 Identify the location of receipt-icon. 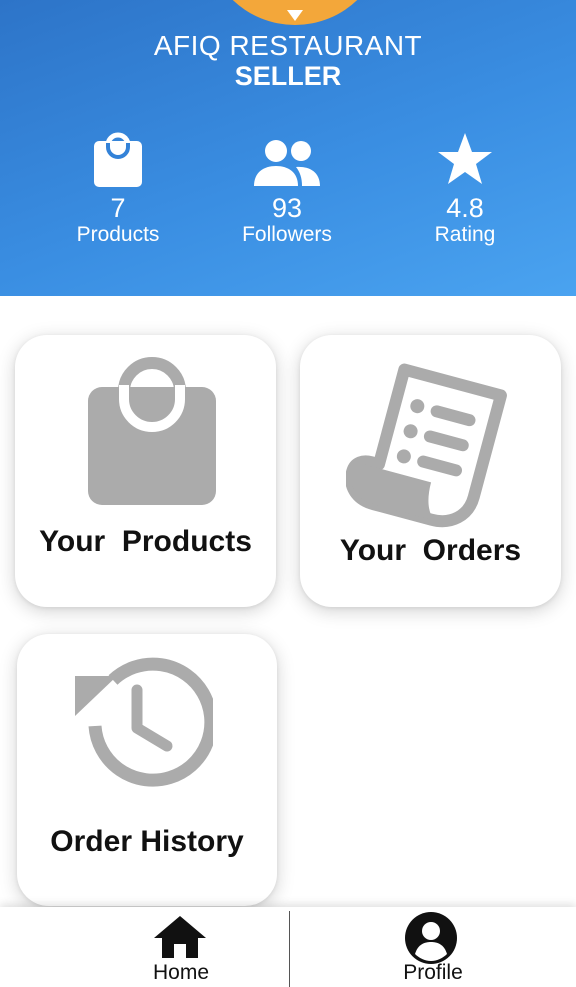
(426, 445).